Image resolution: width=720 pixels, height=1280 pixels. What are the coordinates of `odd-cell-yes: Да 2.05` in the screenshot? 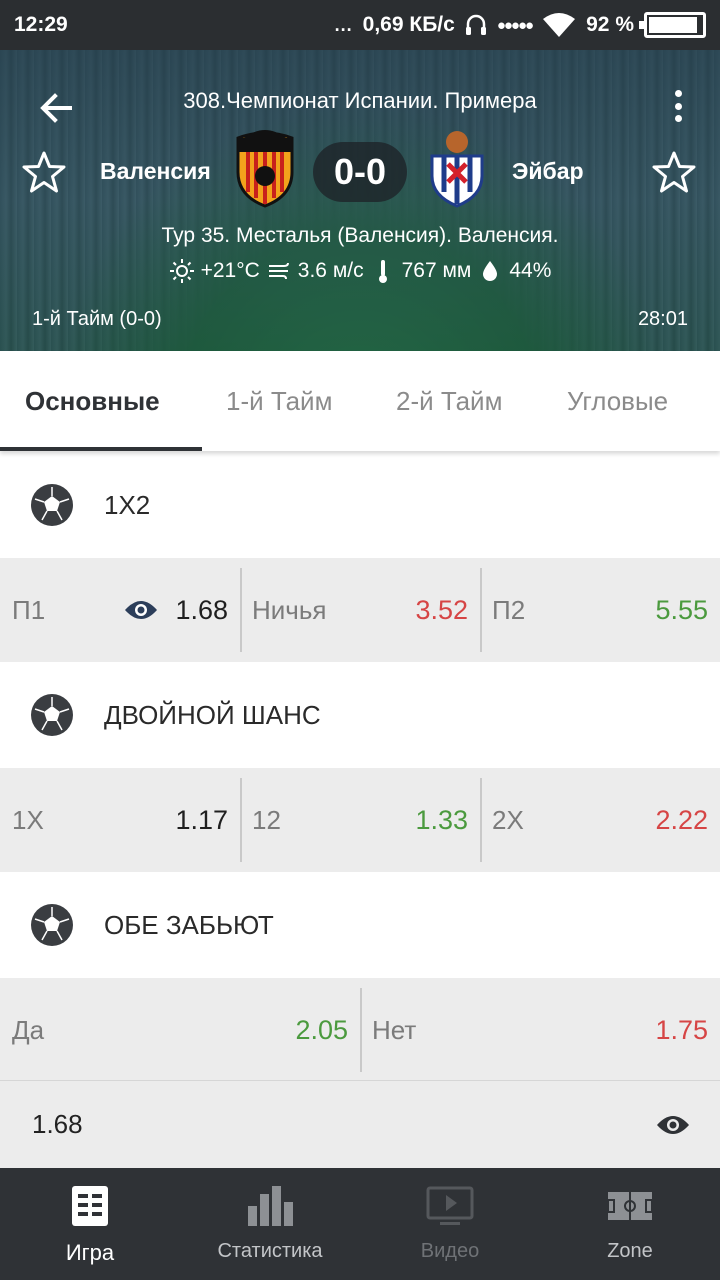 It's located at (180, 1030).